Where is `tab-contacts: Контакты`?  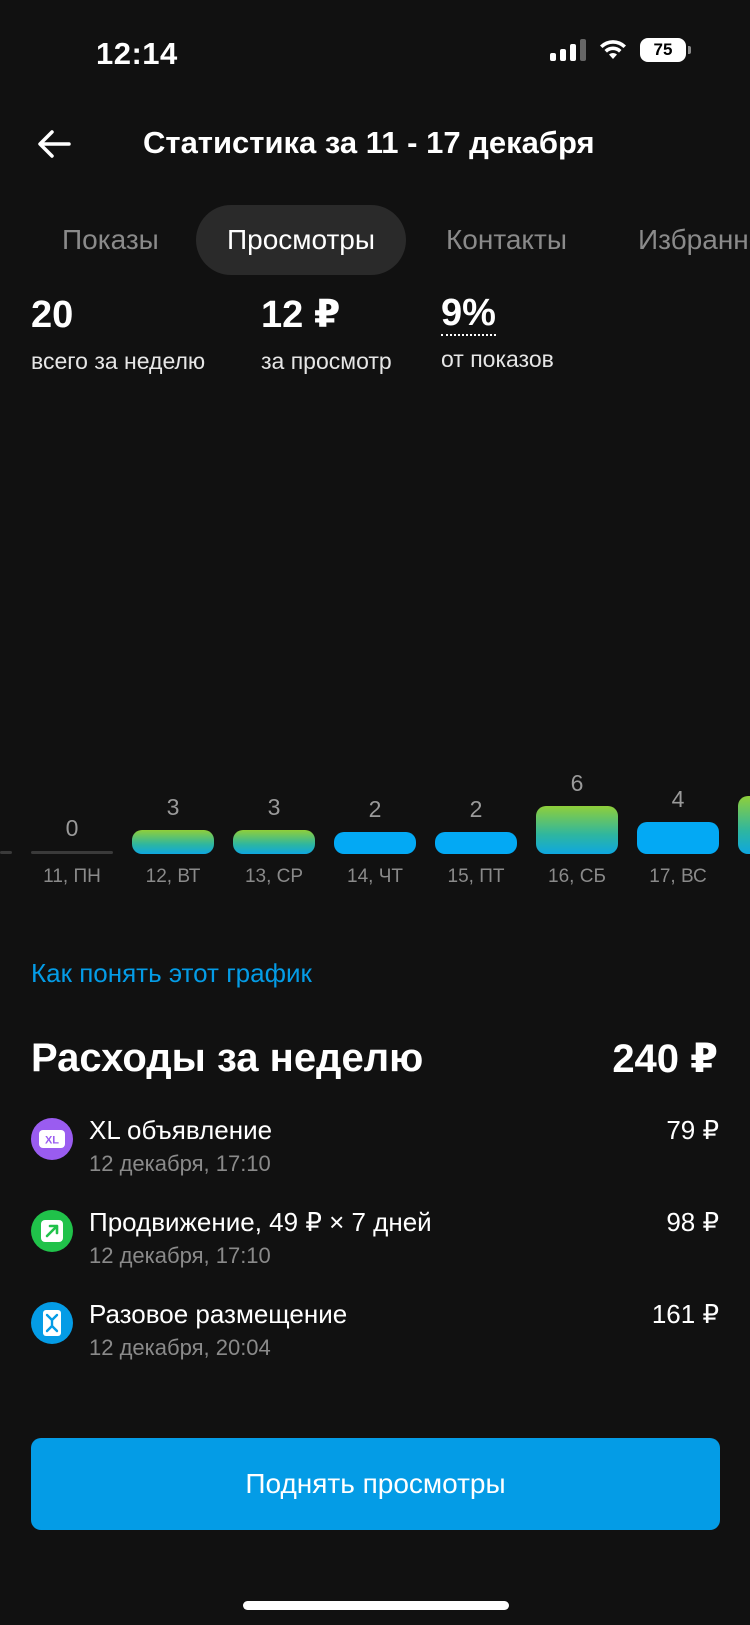
tab-contacts: Контакты is located at coordinates (506, 240).